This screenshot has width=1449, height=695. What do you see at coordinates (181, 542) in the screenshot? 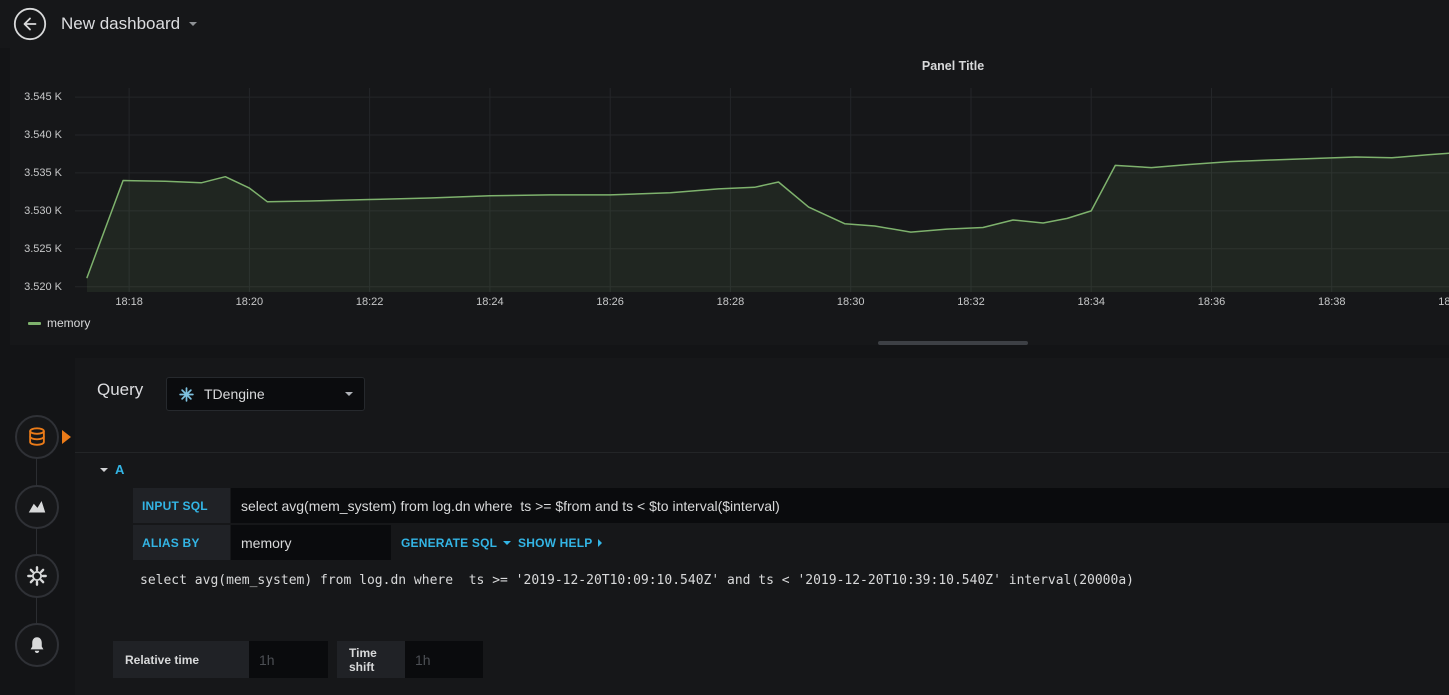
I see `alias-by-label: ALIAS BY` at bounding box center [181, 542].